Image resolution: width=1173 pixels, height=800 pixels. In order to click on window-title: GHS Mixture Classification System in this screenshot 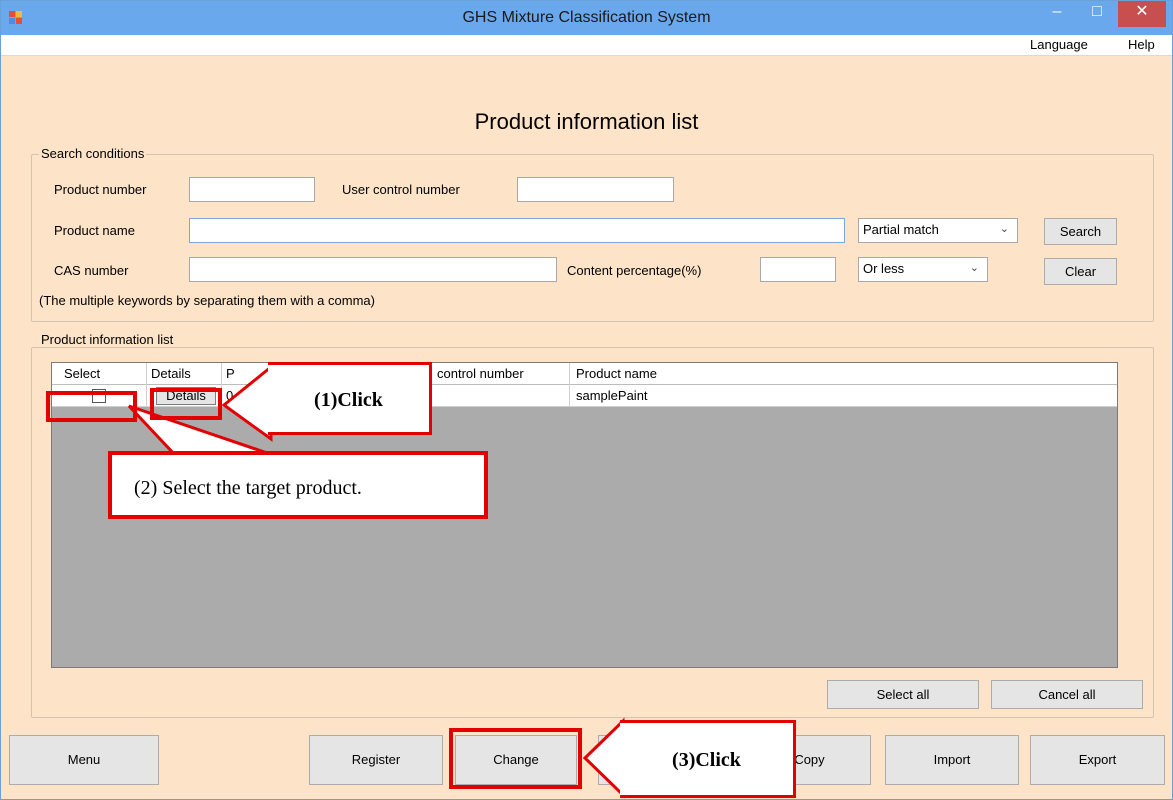, I will do `click(586, 17)`.